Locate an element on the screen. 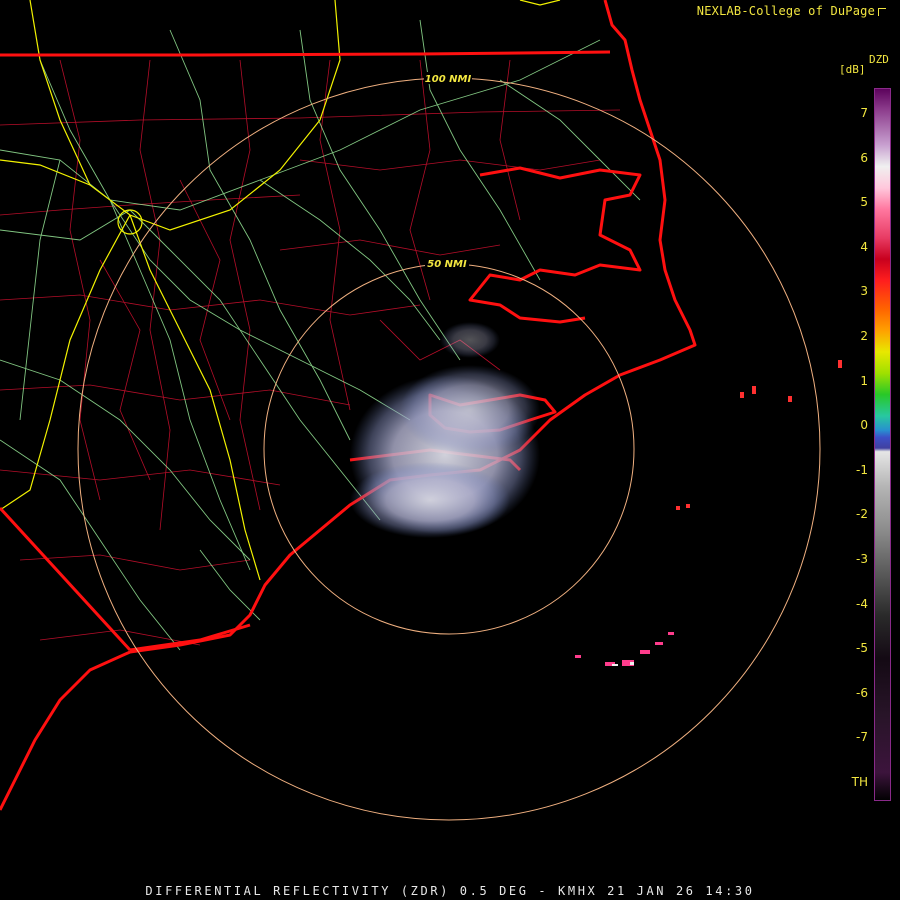 The image size is (900, 900). legend-product: DZD is located at coordinates (879, 59).